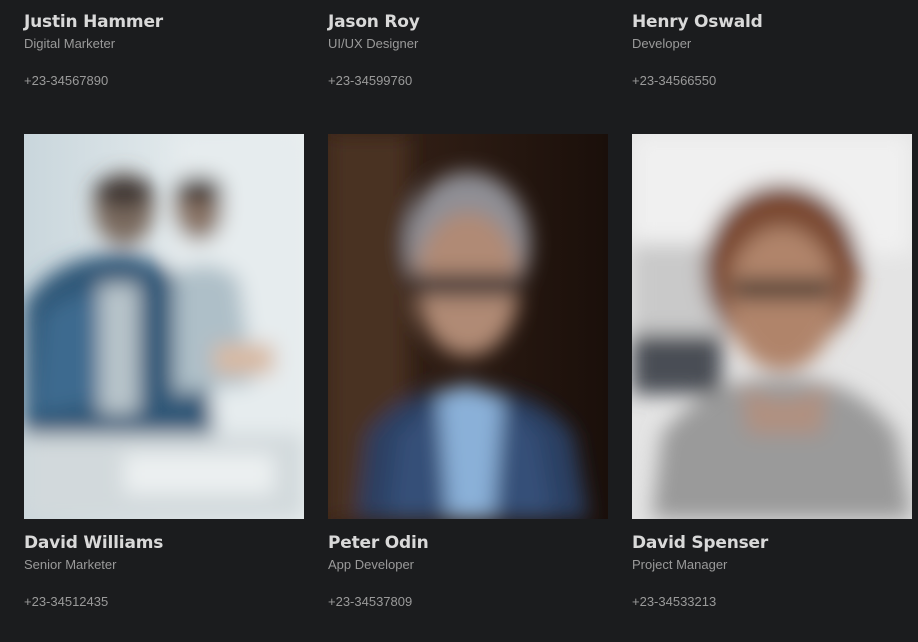 This screenshot has height=642, width=918. Describe the element at coordinates (468, 543) in the screenshot. I see `member-name: Peter Odin` at that location.